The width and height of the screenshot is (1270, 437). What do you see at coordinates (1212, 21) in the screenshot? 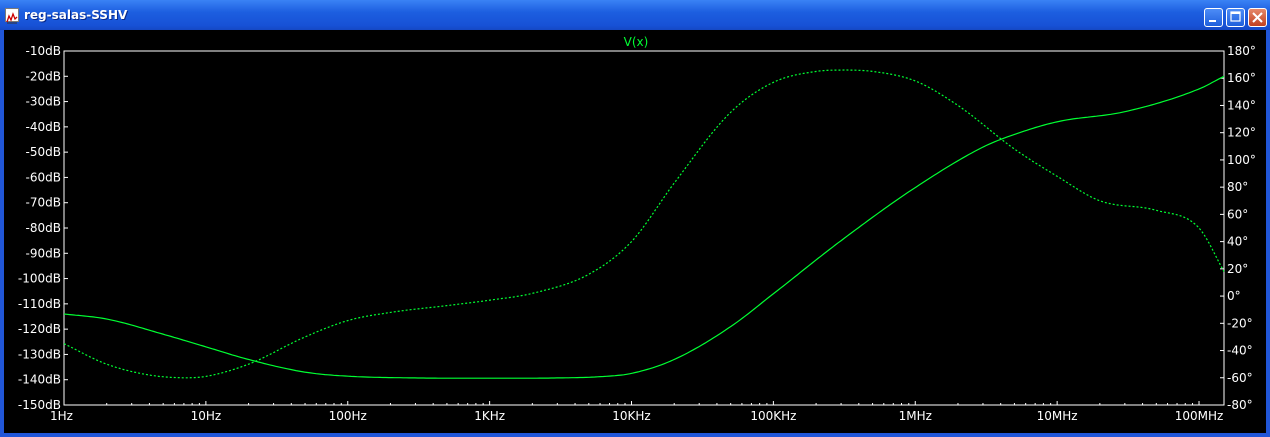
I see `minimize-icon` at bounding box center [1212, 21].